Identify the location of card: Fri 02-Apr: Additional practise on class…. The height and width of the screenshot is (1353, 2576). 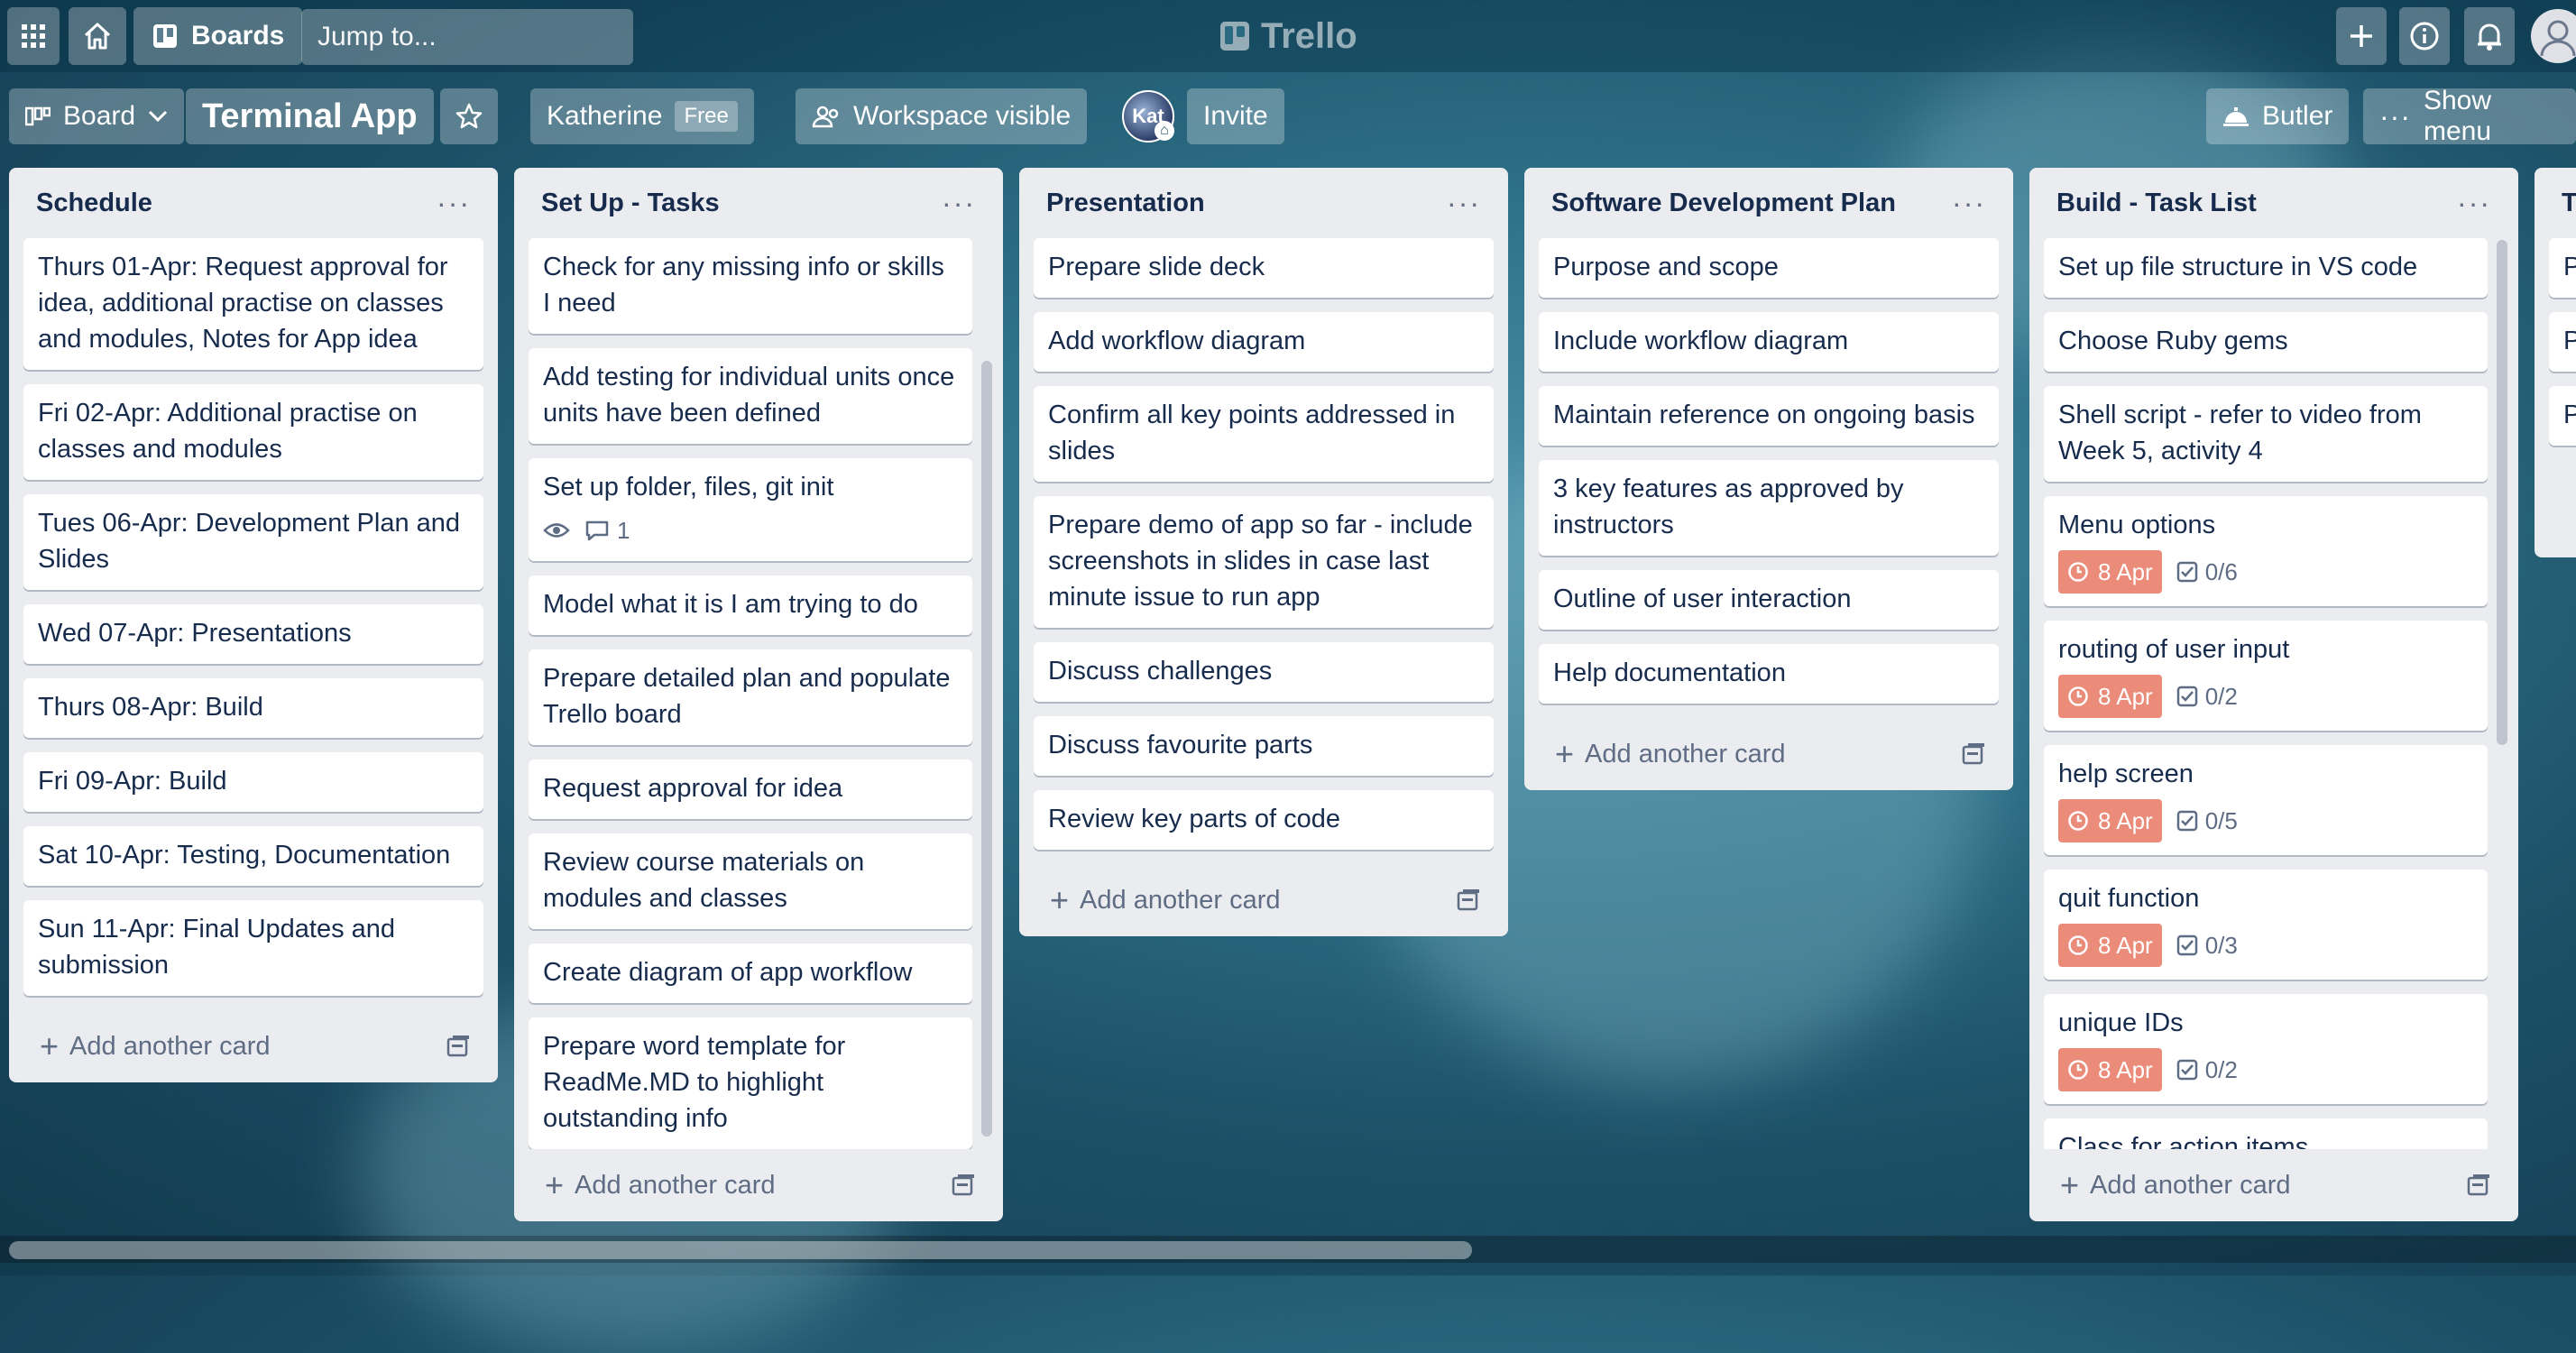
(253, 432).